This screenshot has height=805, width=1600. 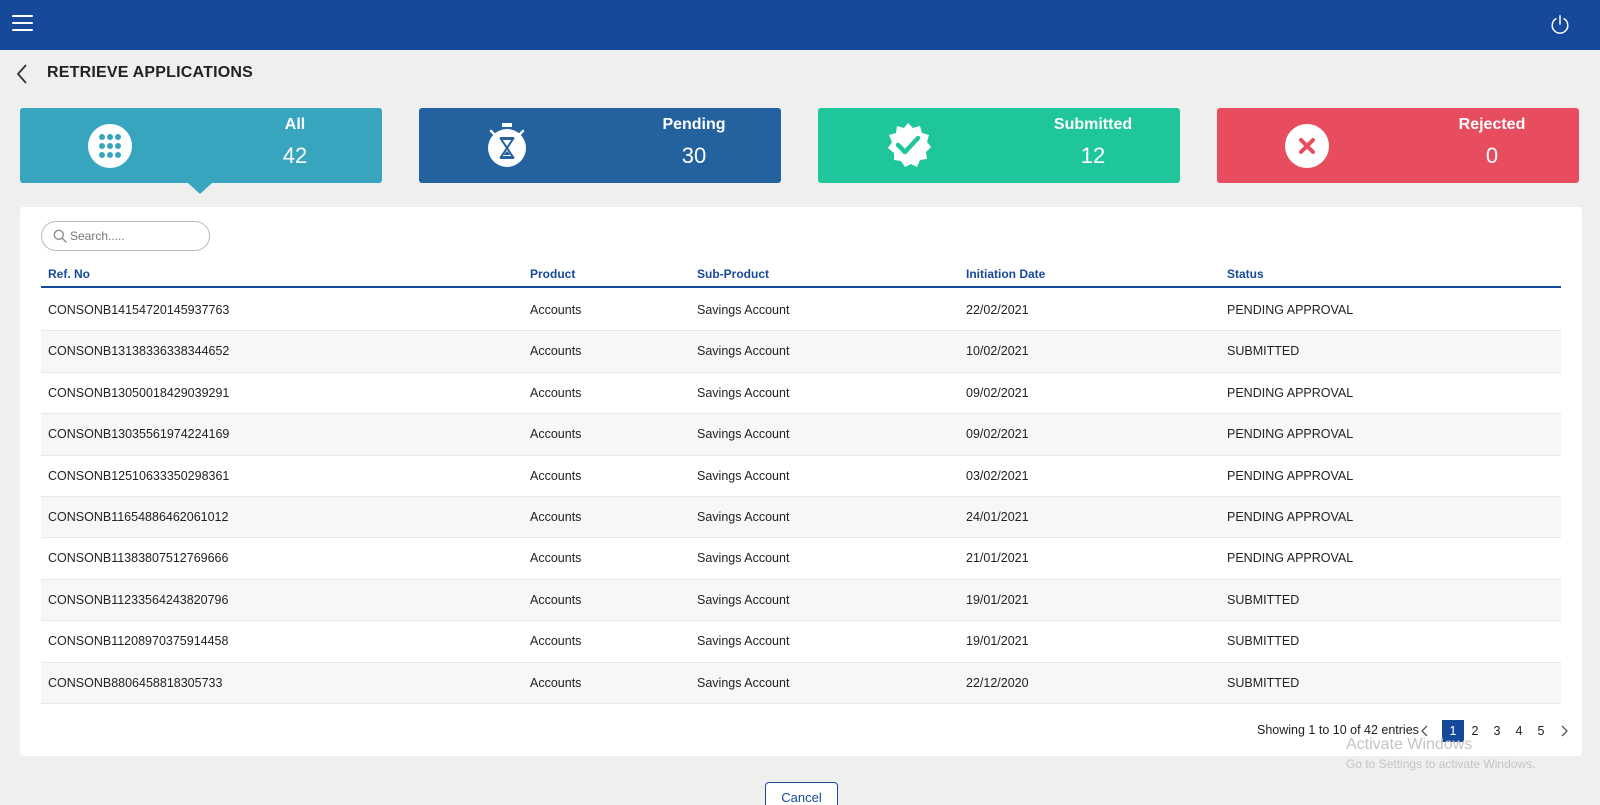 I want to click on cell-ref-no: CONSONB12510633350298361, so click(x=139, y=475).